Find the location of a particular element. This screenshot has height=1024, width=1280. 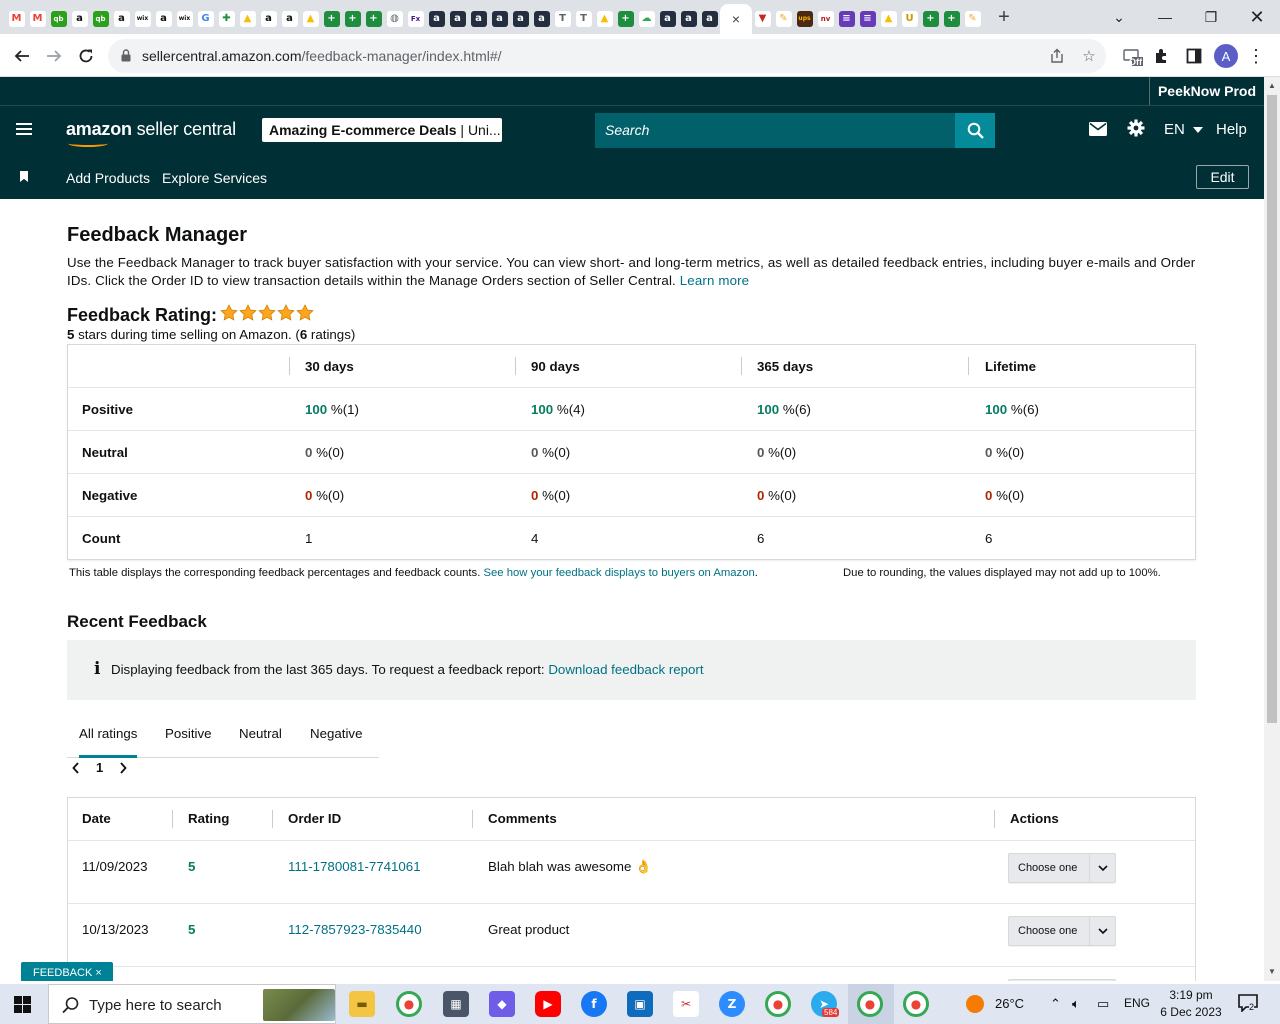

filter-tab-positive: Positive is located at coordinates (188, 736).